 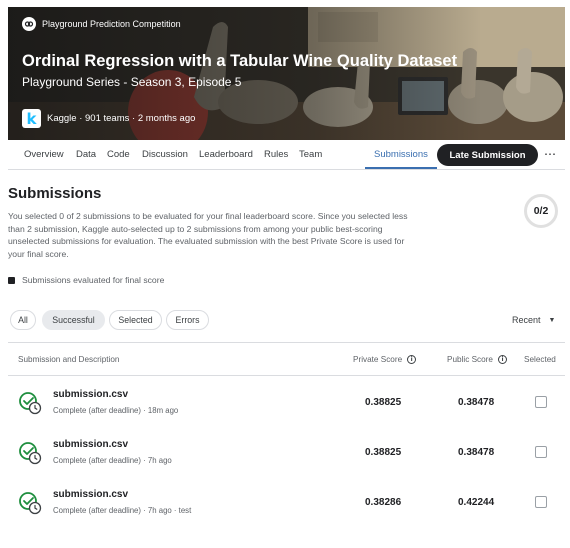 I want to click on tab-code: Code, so click(x=118, y=154).